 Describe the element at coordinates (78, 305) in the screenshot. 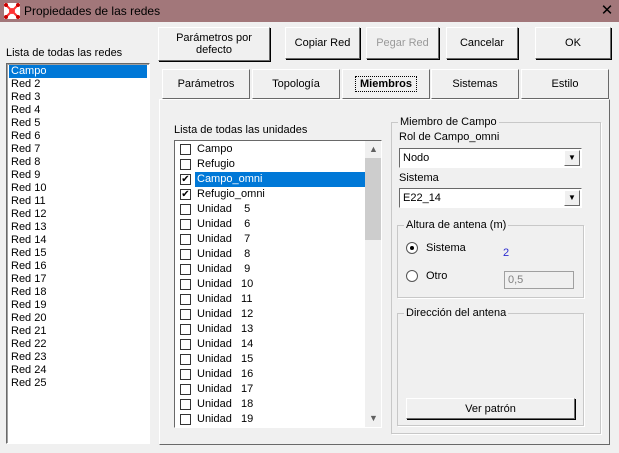

I see `network-list-item: Red 19` at that location.